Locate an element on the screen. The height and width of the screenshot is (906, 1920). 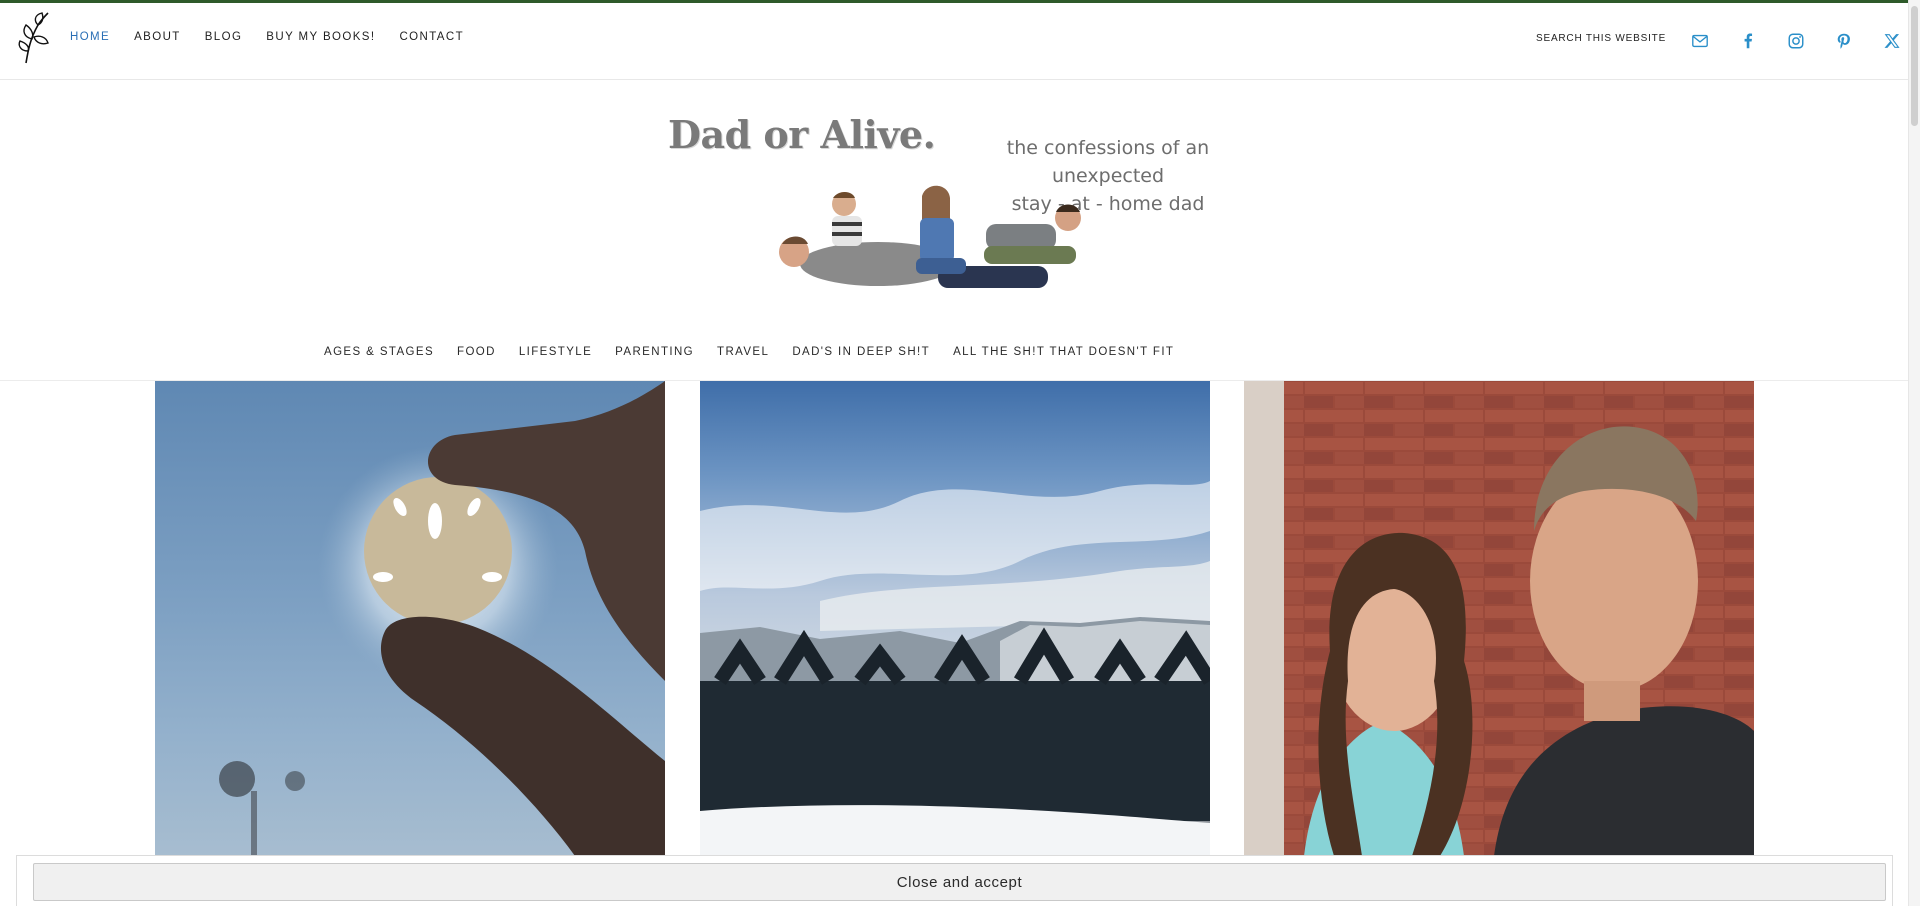
nav-about: ABOUT is located at coordinates (157, 37).